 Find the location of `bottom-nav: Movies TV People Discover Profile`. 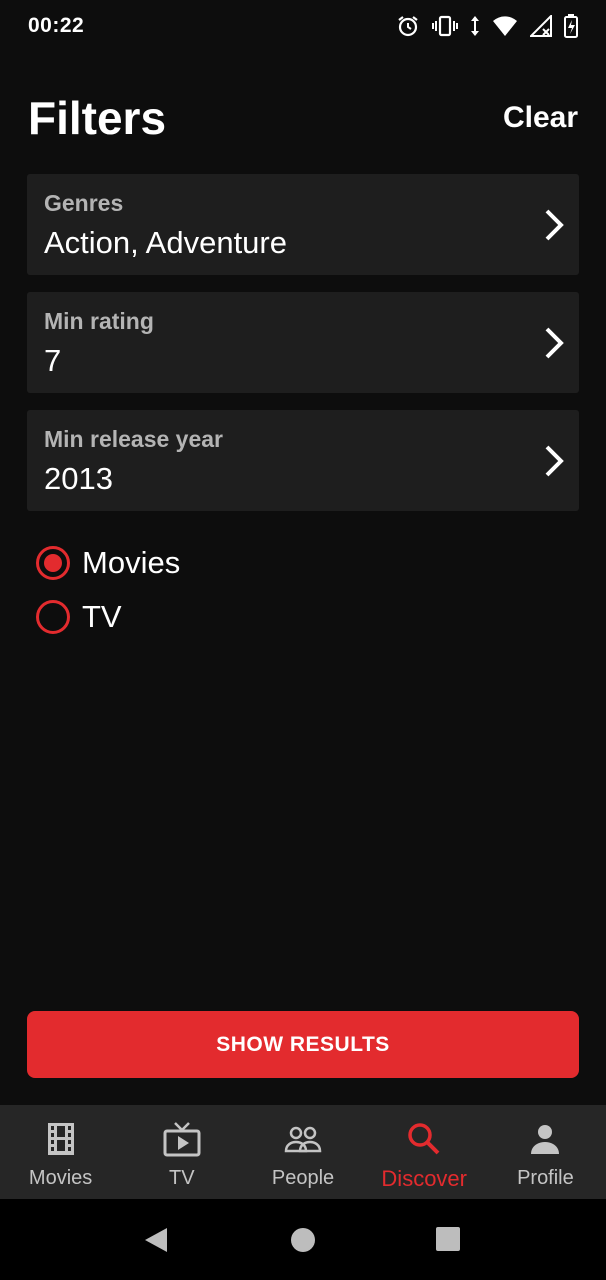

bottom-nav: Movies TV People Discover Profile is located at coordinates (303, 1152).